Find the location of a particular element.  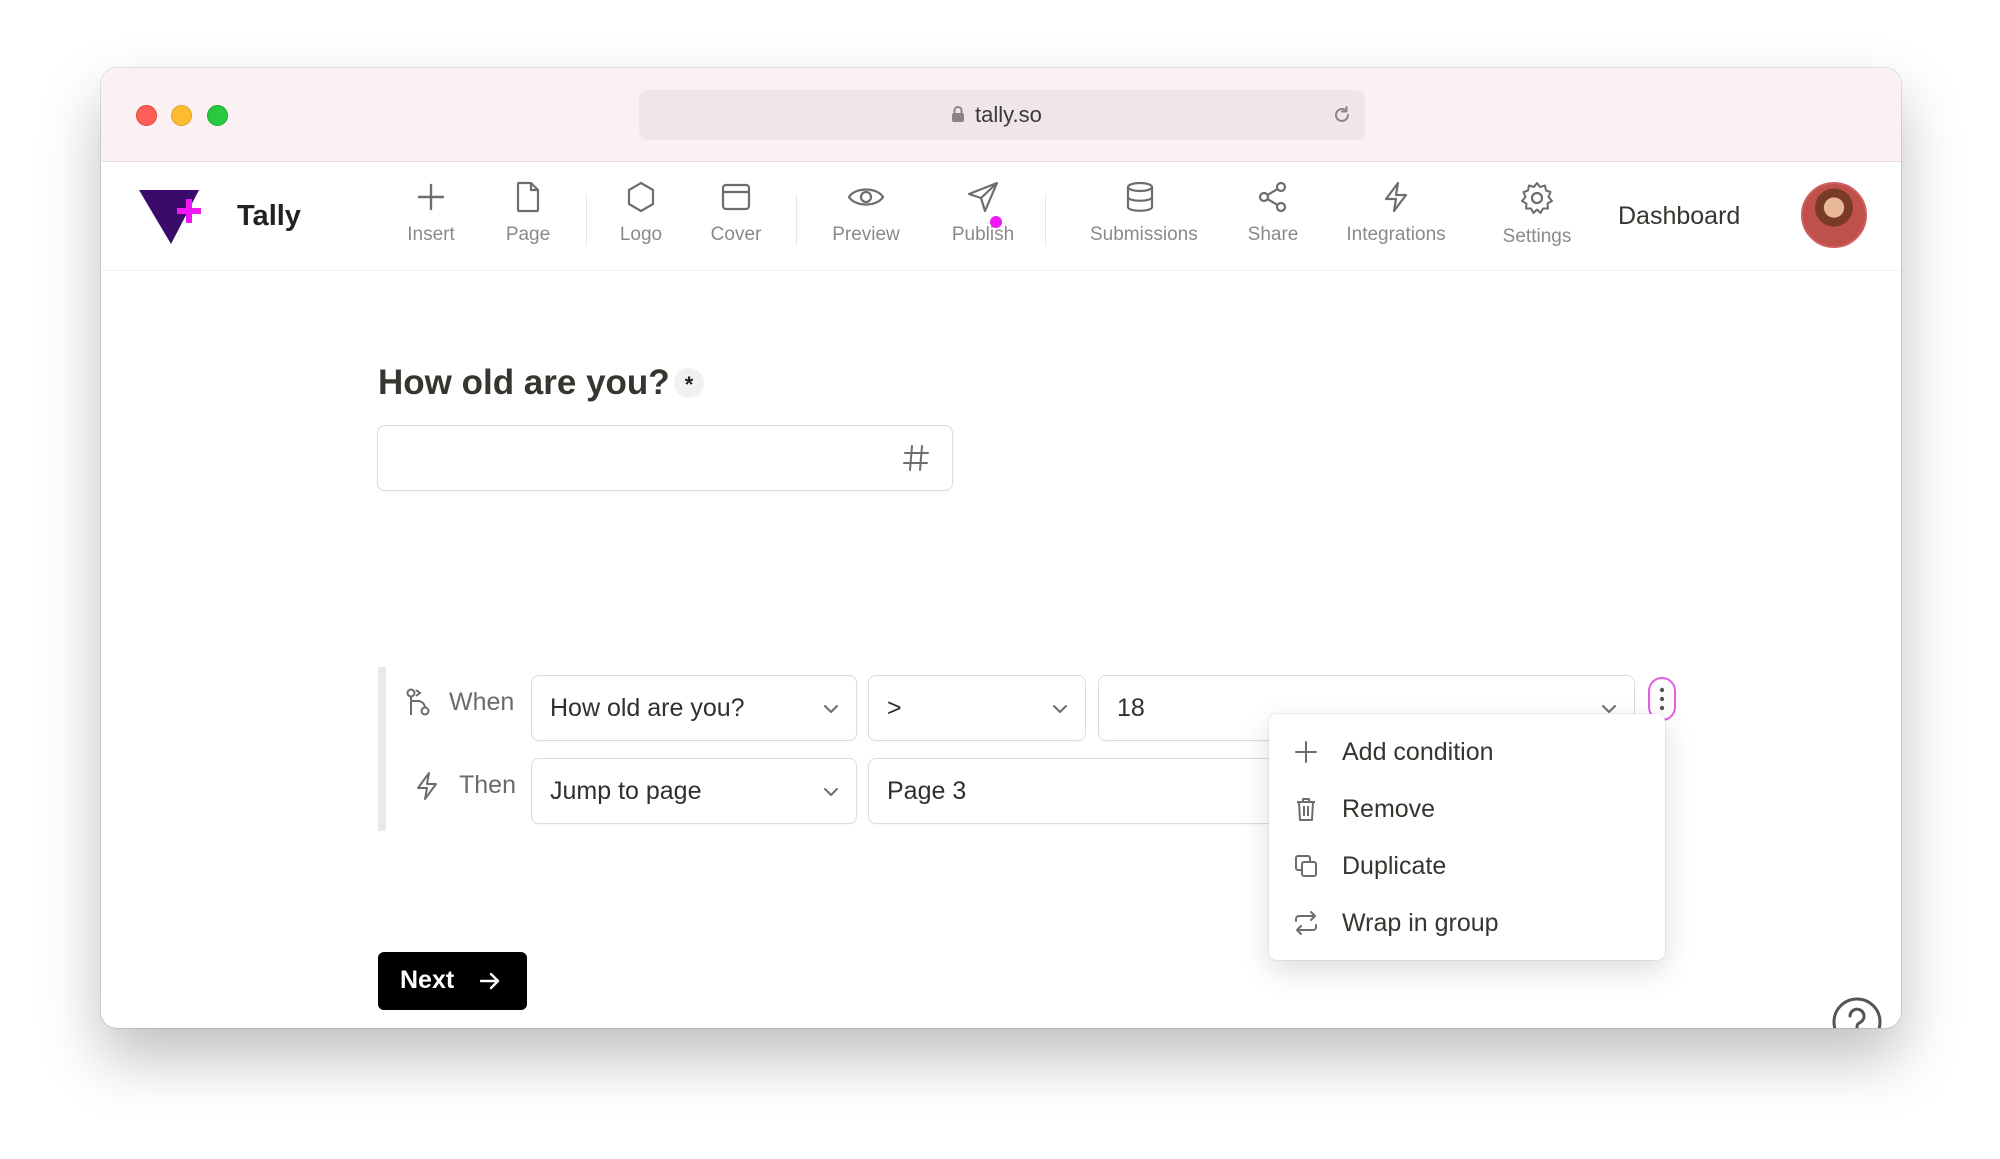

action-value: Jump to page is located at coordinates (626, 791).